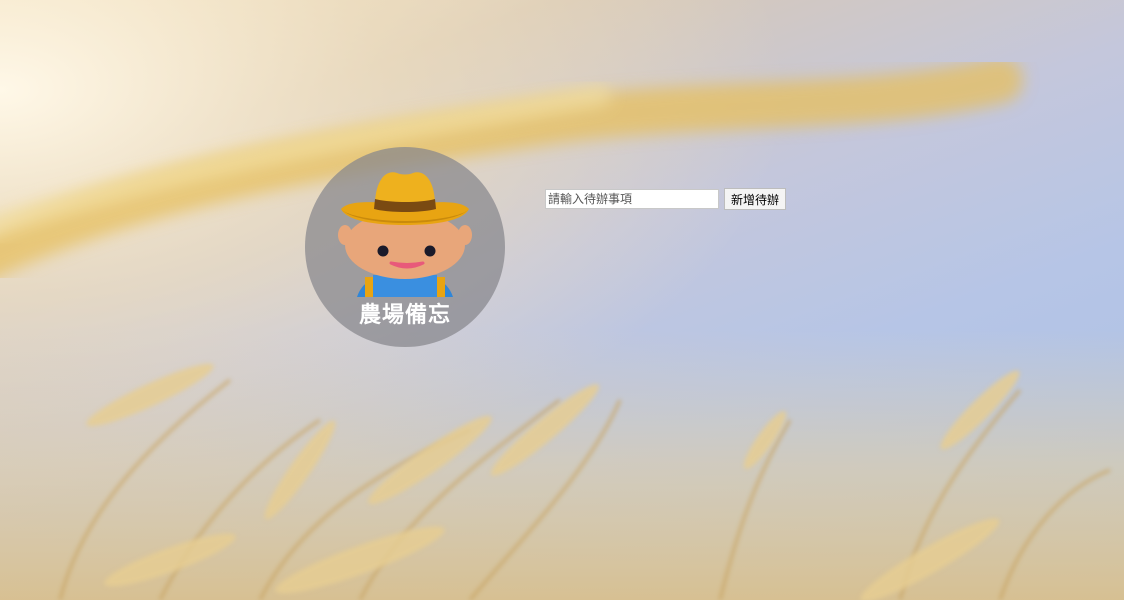 This screenshot has width=1124, height=600. Describe the element at coordinates (404, 315) in the screenshot. I see `app-title: 農場備忘` at that location.